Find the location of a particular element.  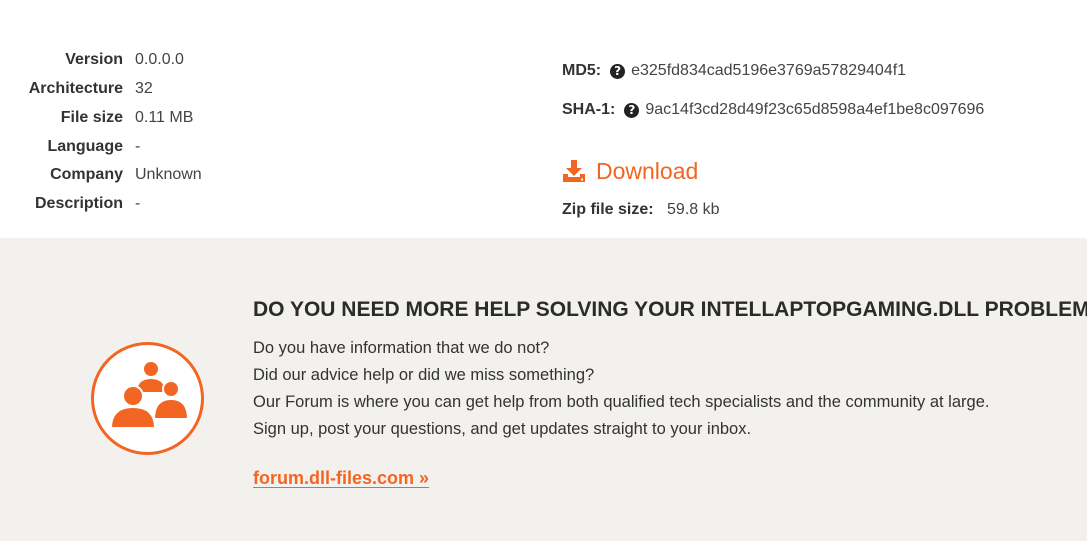

file-info-label: Language is located at coordinates (85, 146).